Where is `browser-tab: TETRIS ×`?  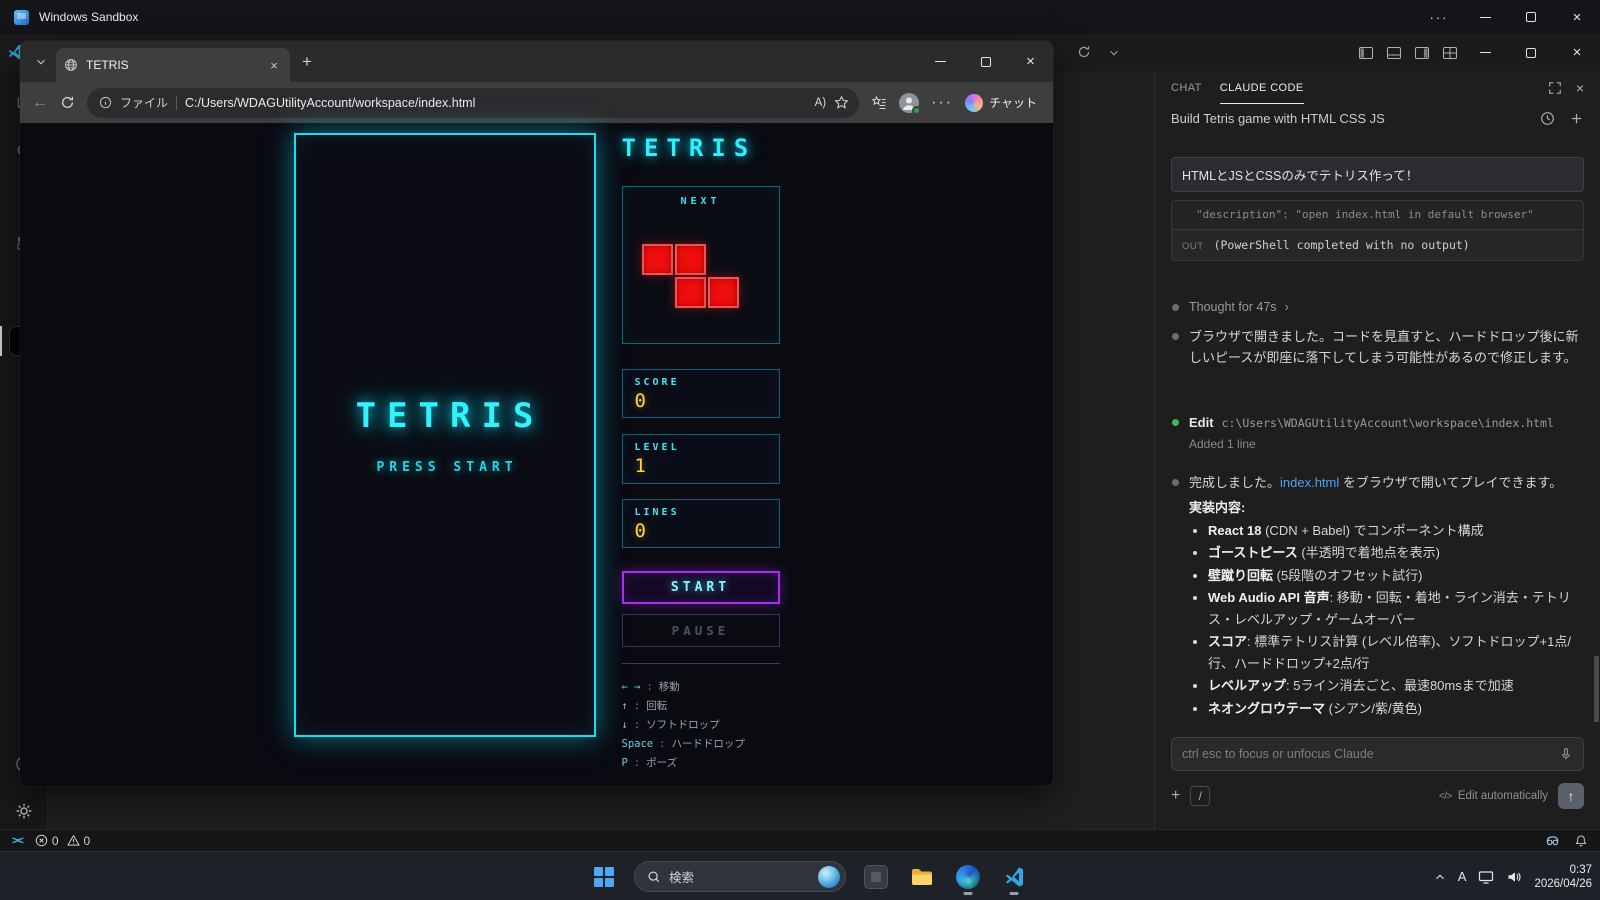
browser-tab: TETRIS × is located at coordinates (173, 65).